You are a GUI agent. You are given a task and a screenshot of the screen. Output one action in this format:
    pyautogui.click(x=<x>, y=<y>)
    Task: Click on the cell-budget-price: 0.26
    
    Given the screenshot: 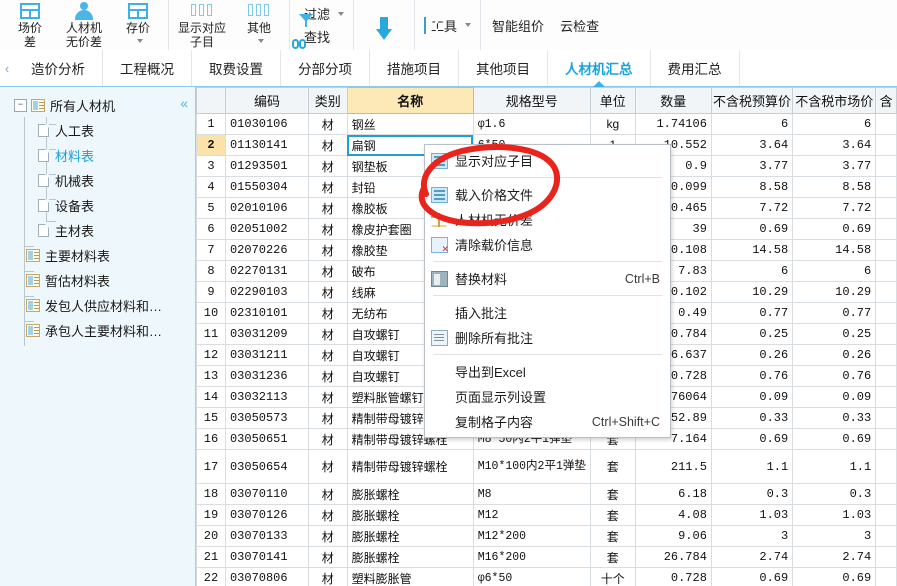 What is the action you would take?
    pyautogui.click(x=752, y=355)
    